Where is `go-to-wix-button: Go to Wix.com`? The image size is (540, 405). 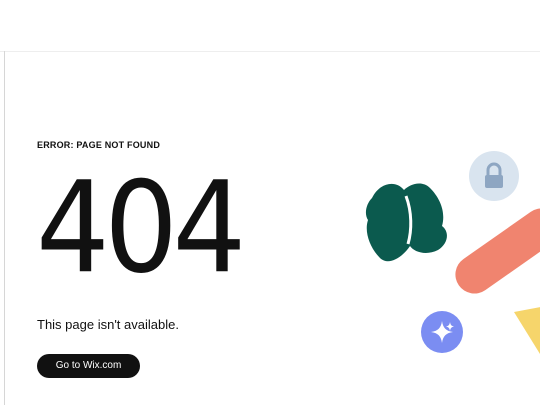 go-to-wix-button: Go to Wix.com is located at coordinates (88, 366).